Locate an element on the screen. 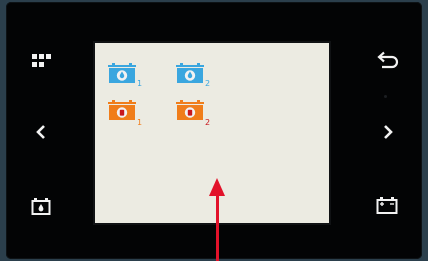 The height and width of the screenshot is (261, 428). water-tank-2-label: 2 is located at coordinates (208, 83).